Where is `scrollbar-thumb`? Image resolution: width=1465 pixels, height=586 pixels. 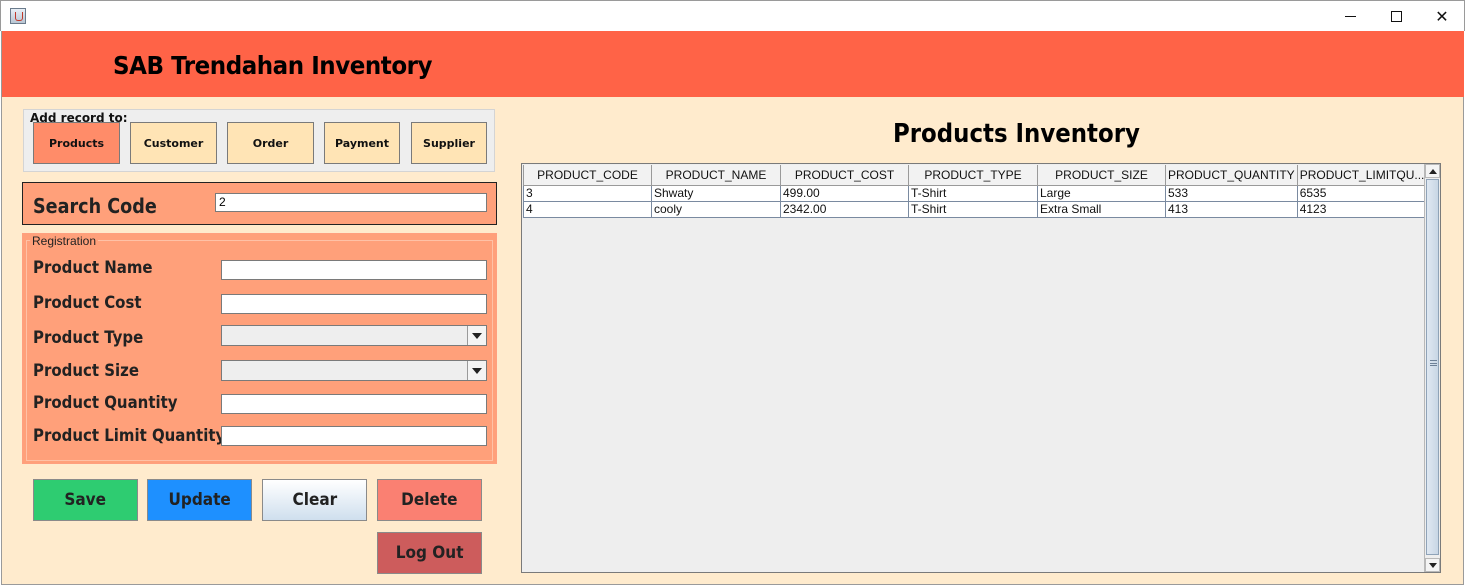 scrollbar-thumb is located at coordinates (1432, 367).